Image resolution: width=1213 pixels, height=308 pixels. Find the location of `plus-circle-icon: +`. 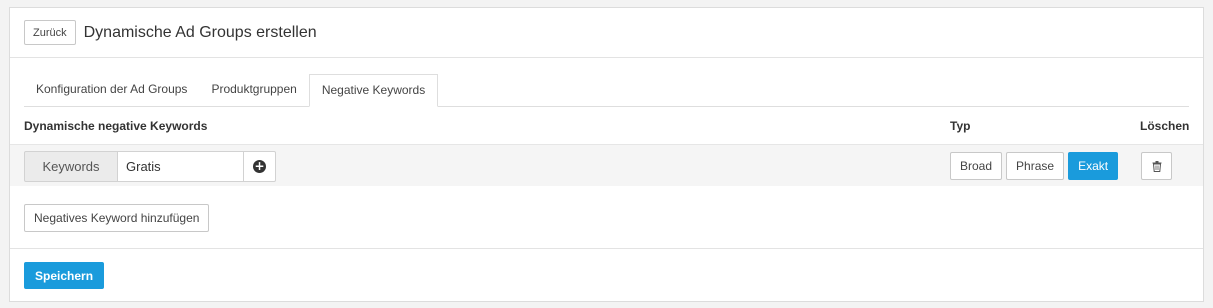

plus-circle-icon: + is located at coordinates (259, 166).